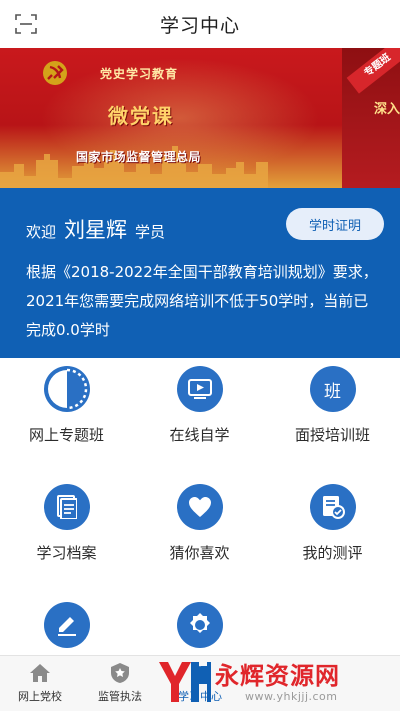  I want to click on party-emblem-icon, so click(55, 73).